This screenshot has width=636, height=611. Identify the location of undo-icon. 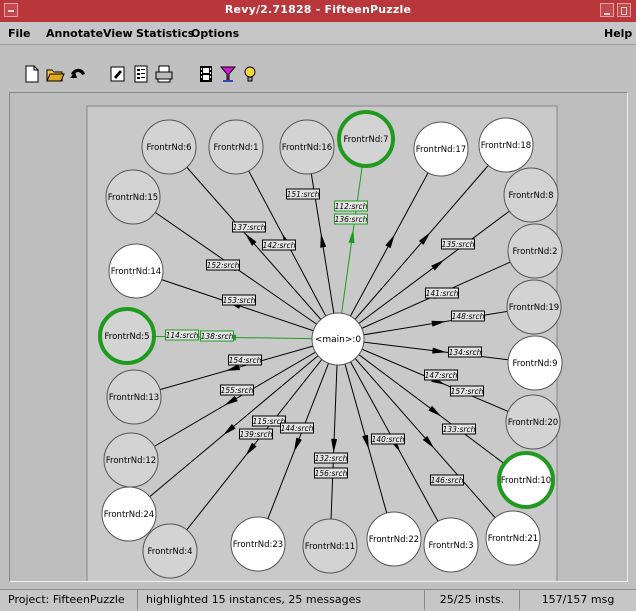
(78, 74).